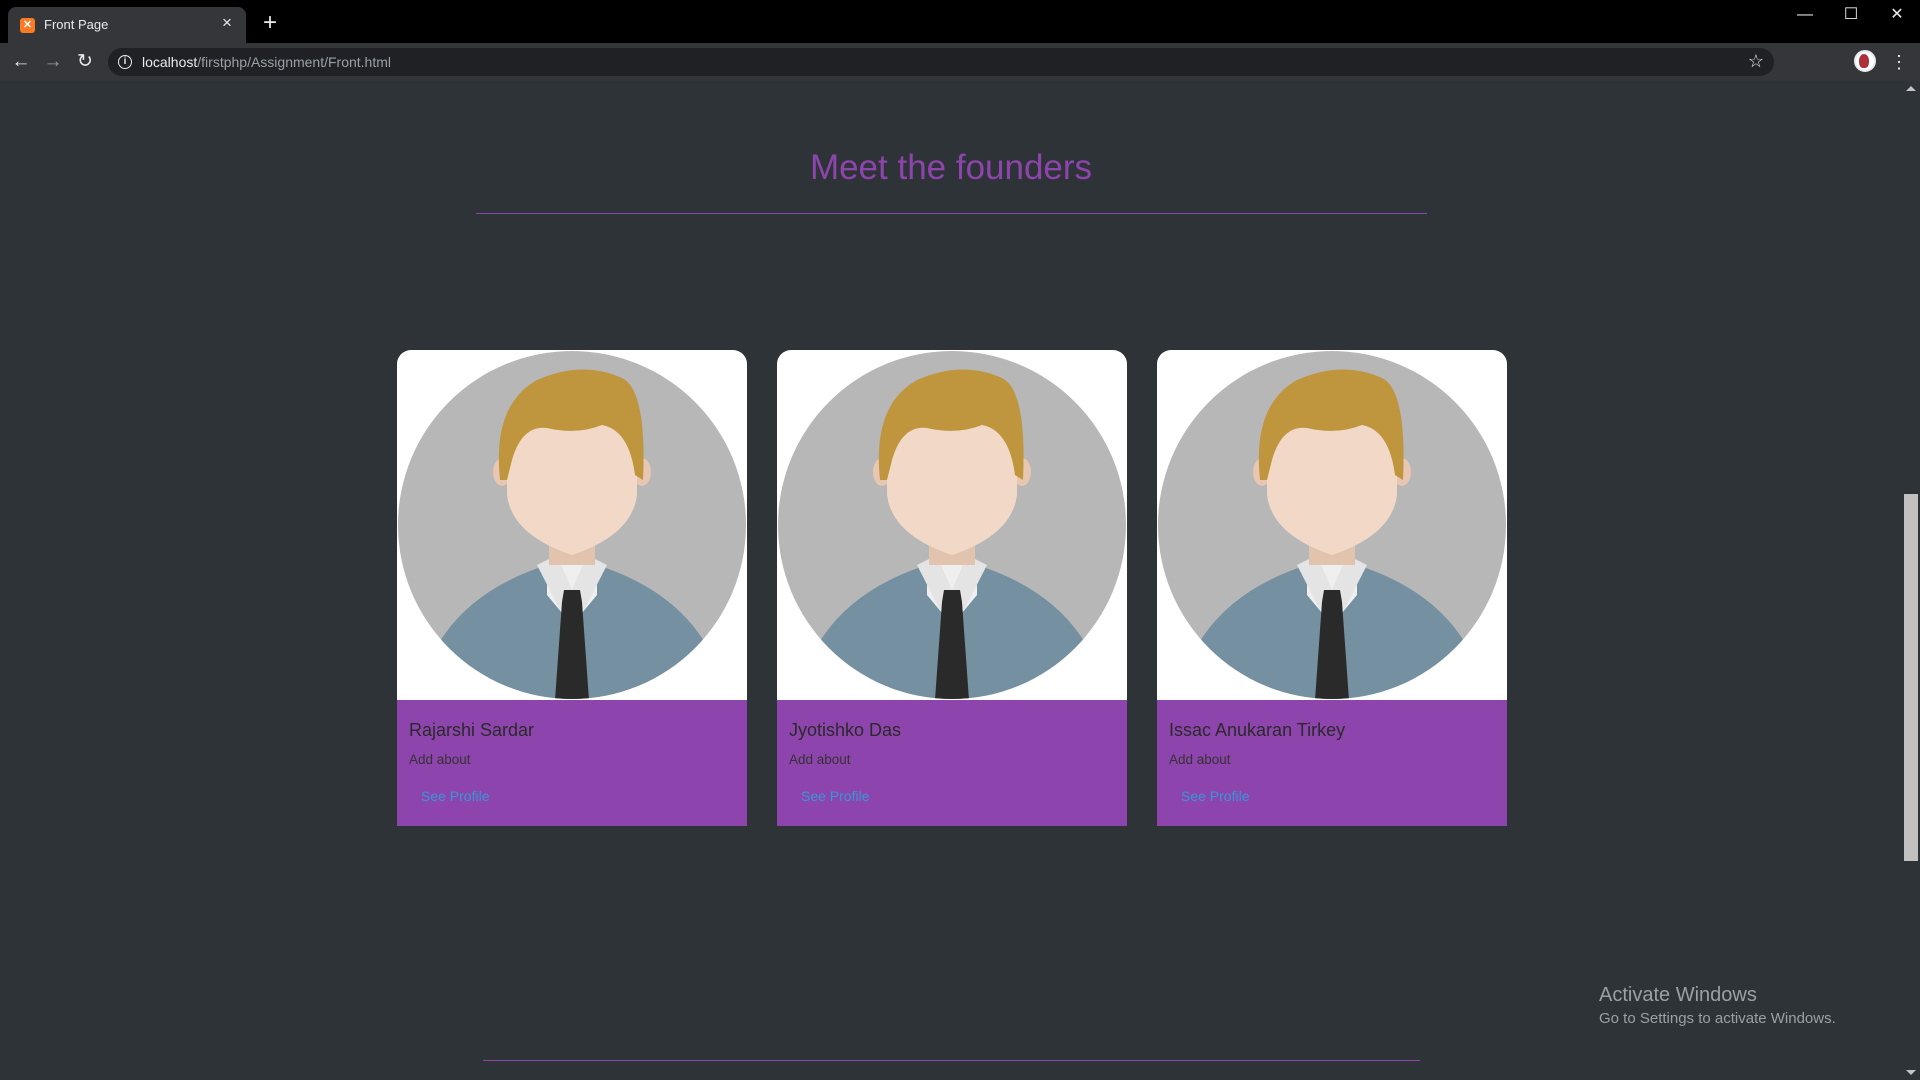  I want to click on more-menu-icon: ⋮, so click(1899, 62).